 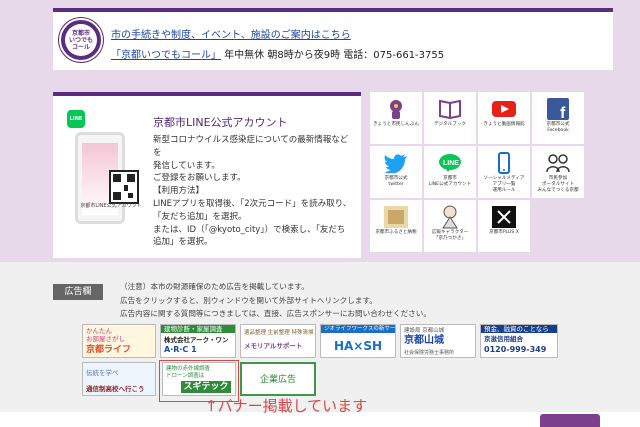 What do you see at coordinates (278, 341) in the screenshot?
I see `ad-banner-memorial-support: 遺品整理 生前整理 特殊清掃 メモリアルサポート` at bounding box center [278, 341].